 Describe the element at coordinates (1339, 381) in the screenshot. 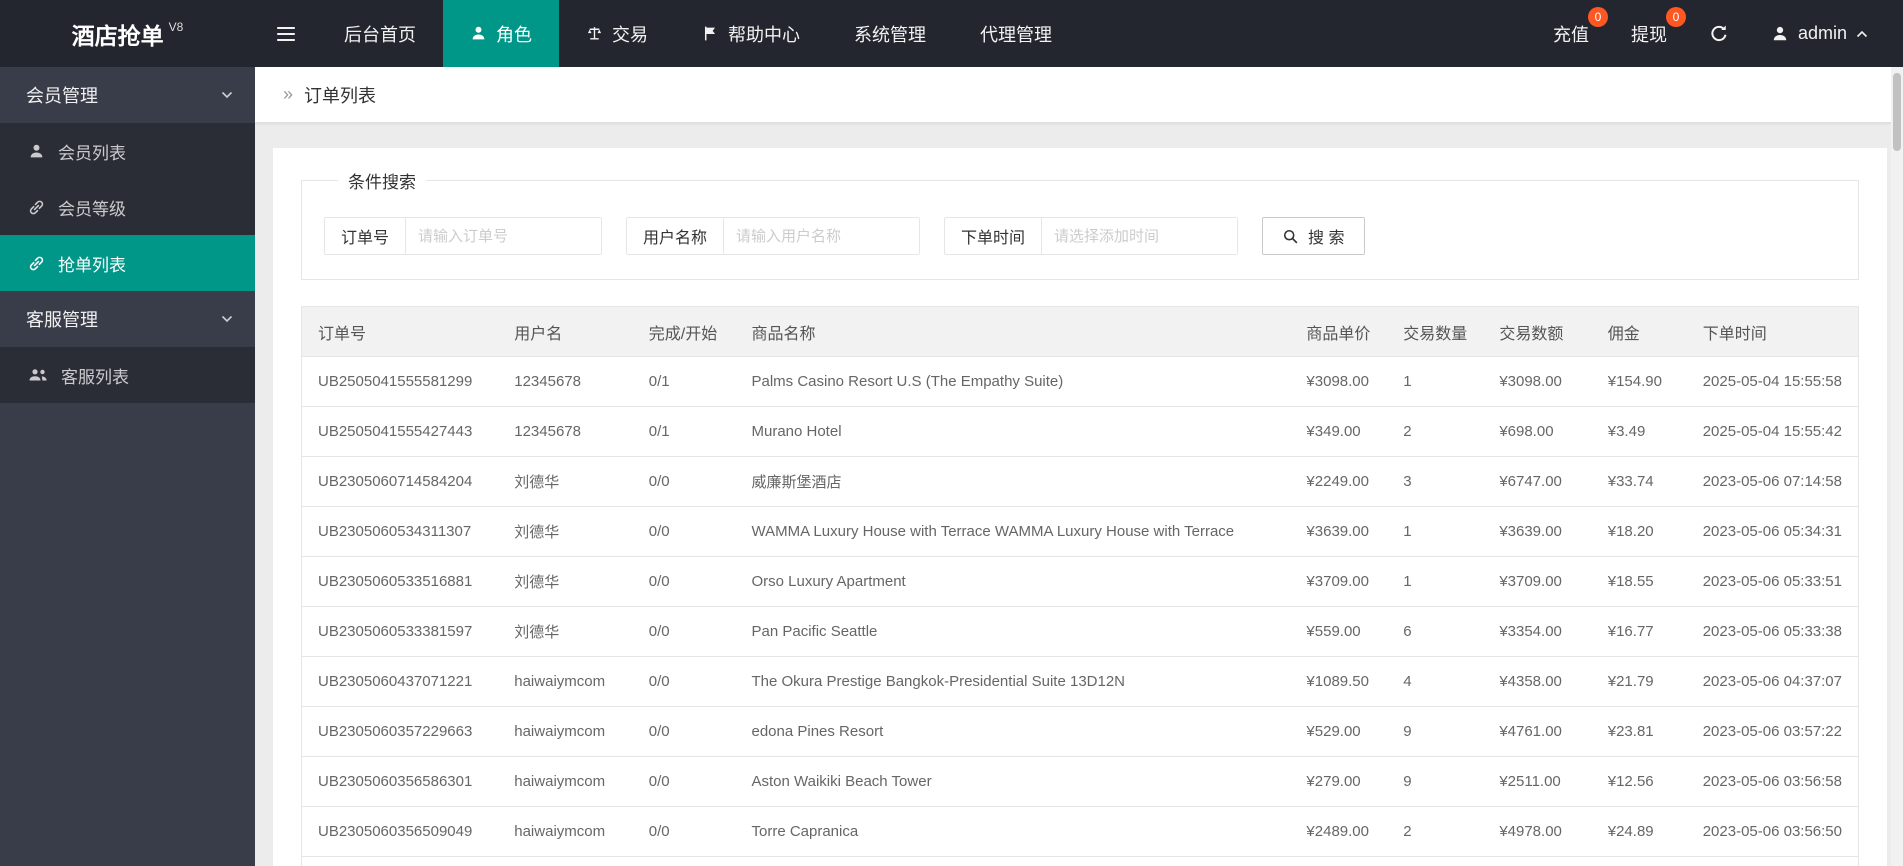

I see `table-cell: ¥3098.00` at that location.